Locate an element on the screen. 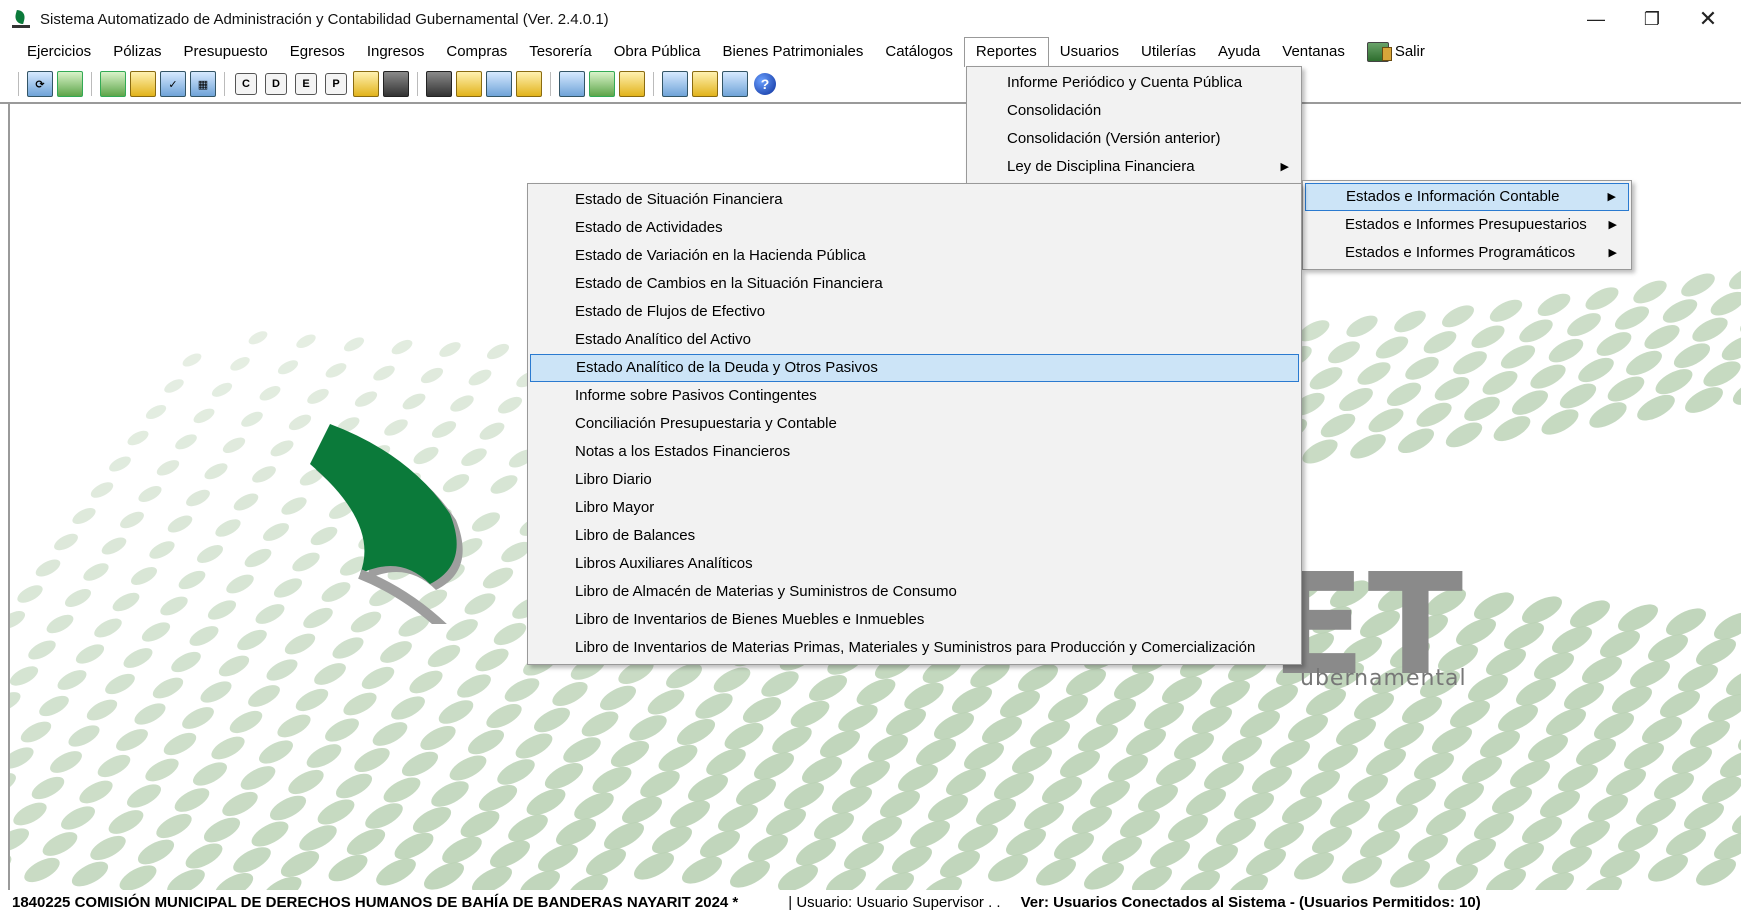  menu-catalogos: Catálogos is located at coordinates (919, 52).